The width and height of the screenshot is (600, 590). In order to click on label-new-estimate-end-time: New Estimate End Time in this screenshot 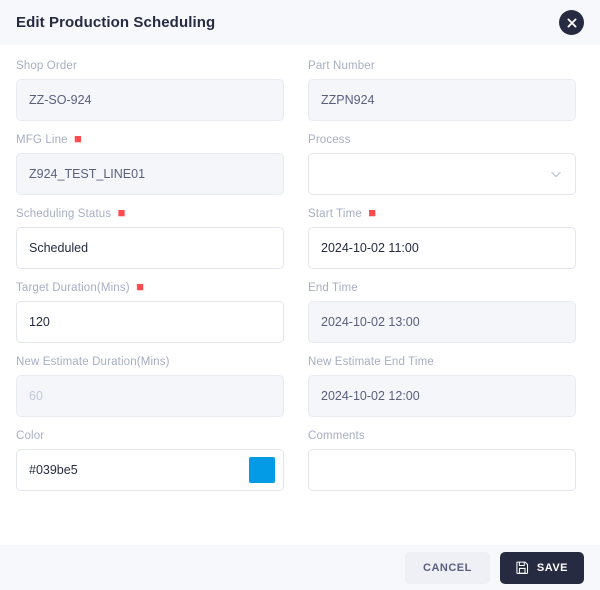, I will do `click(442, 362)`.